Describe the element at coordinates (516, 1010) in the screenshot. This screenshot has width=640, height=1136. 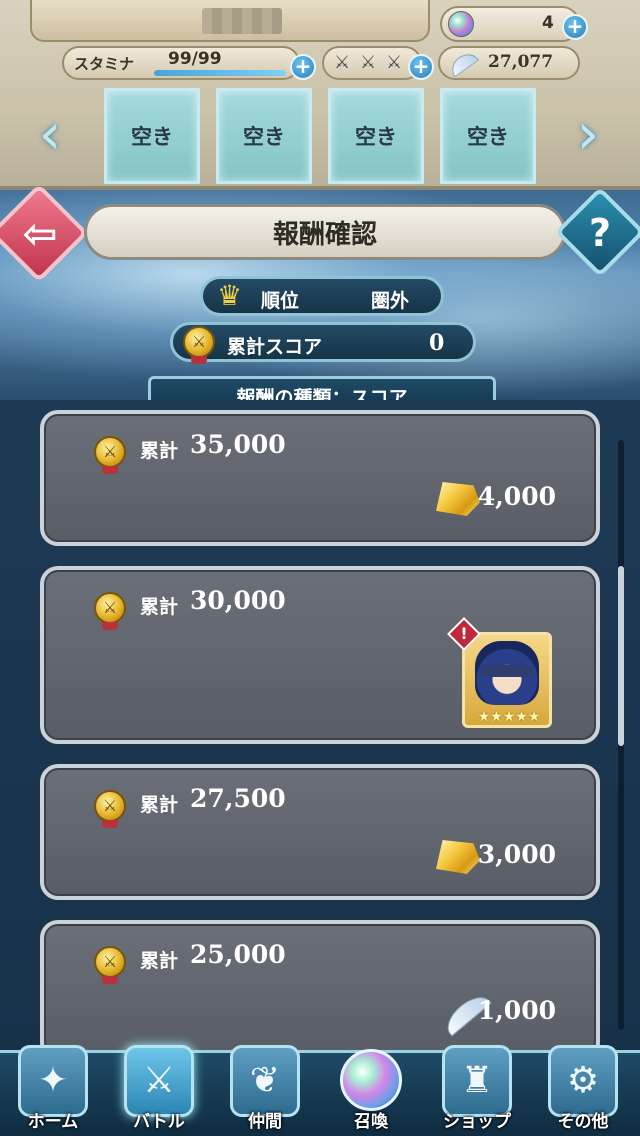
I see `reward-amount: 1,000` at that location.